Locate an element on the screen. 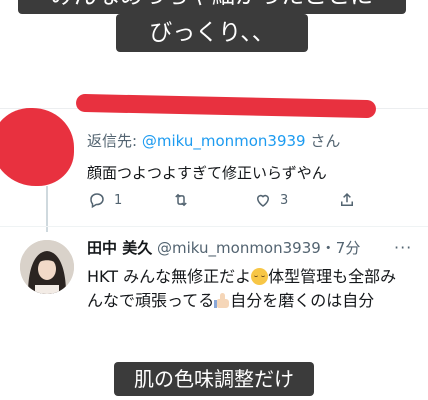 This screenshot has width=428, height=400. caption-top-line1: みんなめっちゃ細かったことに is located at coordinates (212, 7).